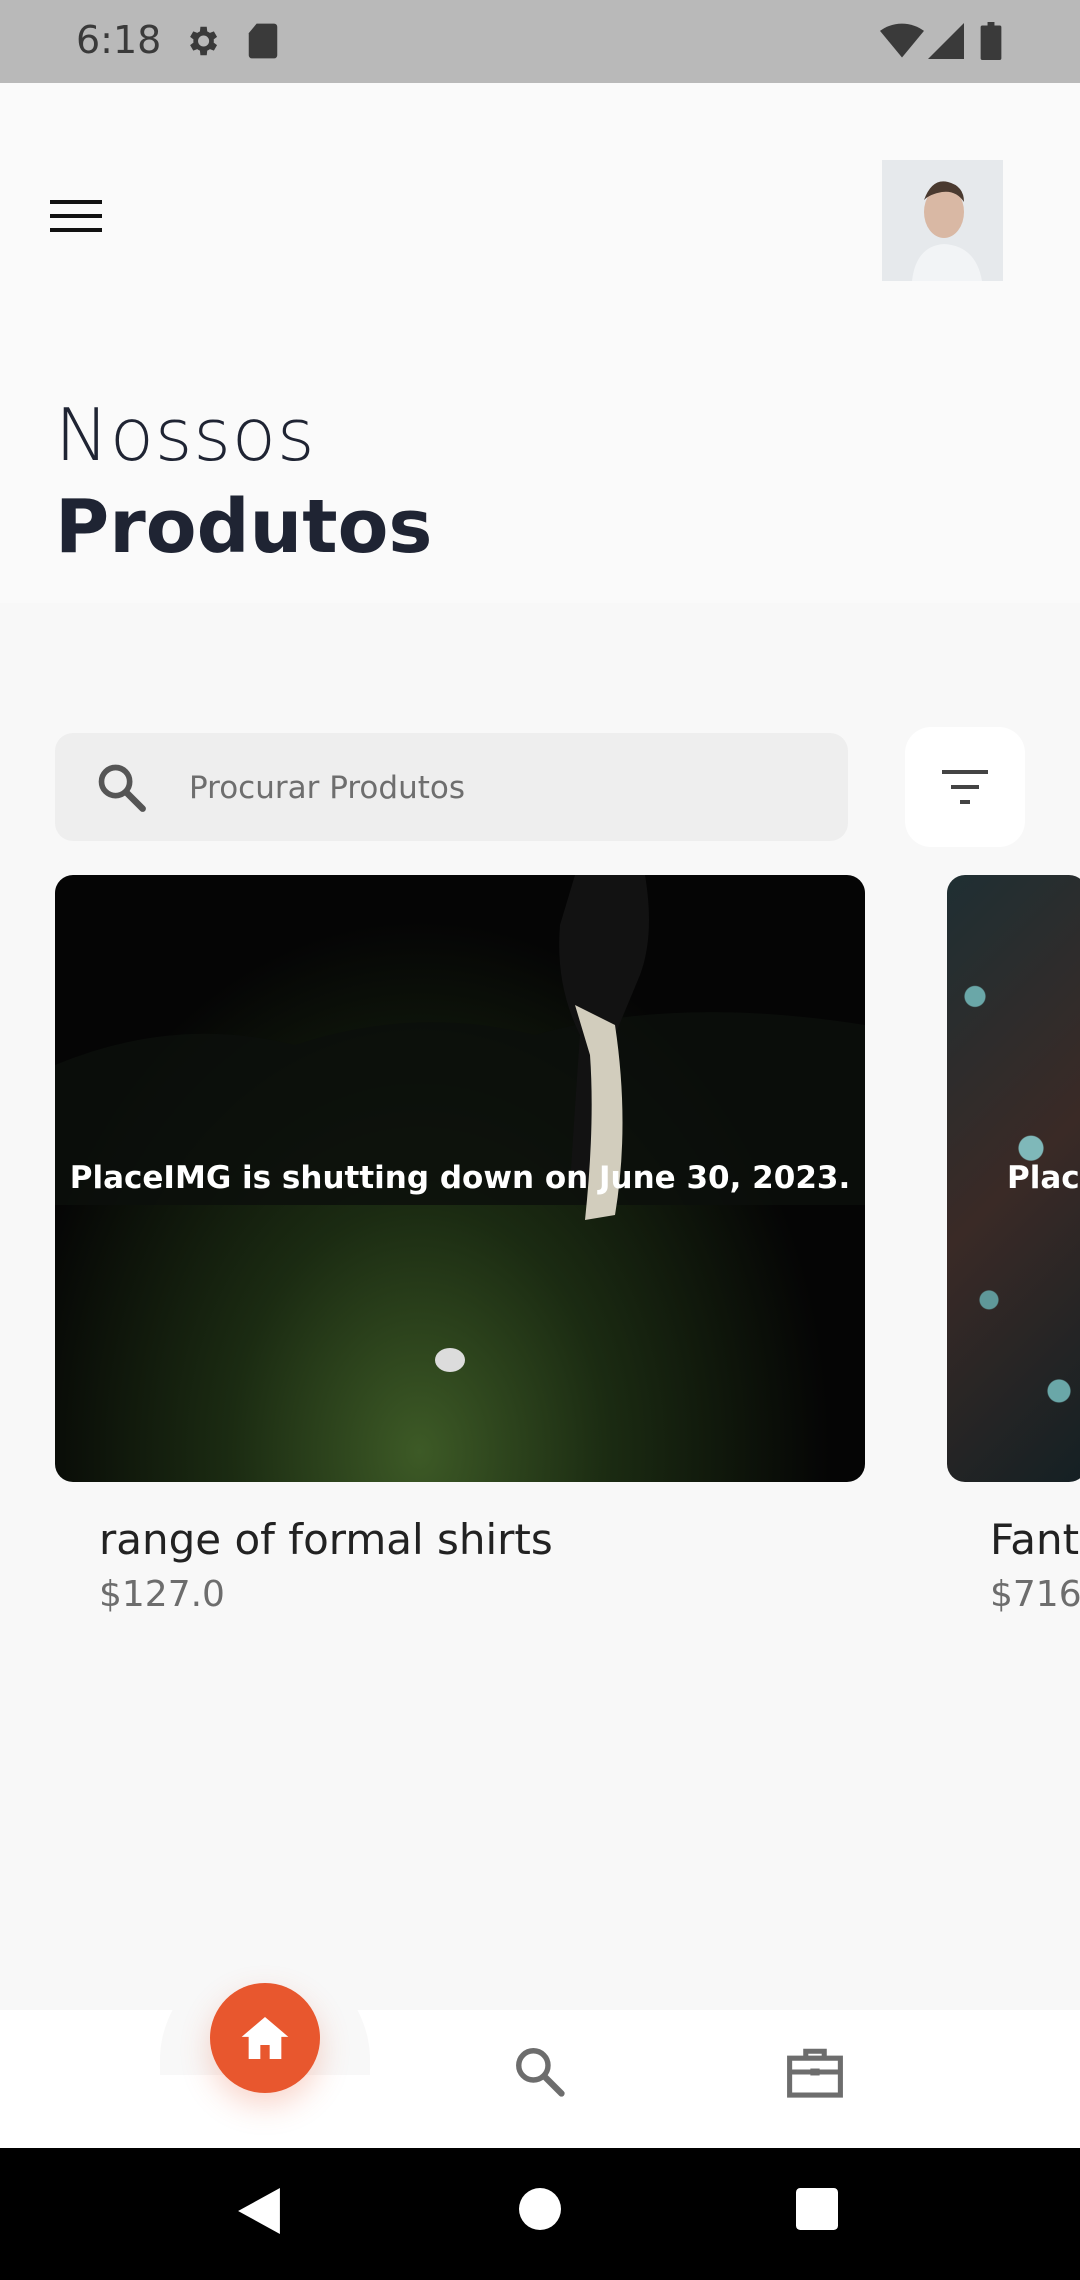  I want to click on status-time: 6:18, so click(119, 40).